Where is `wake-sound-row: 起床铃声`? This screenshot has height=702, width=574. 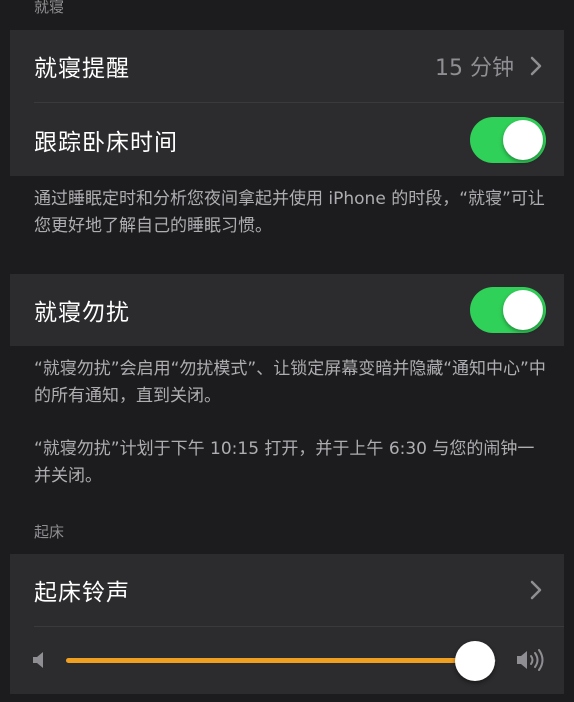 wake-sound-row: 起床铃声 is located at coordinates (287, 590).